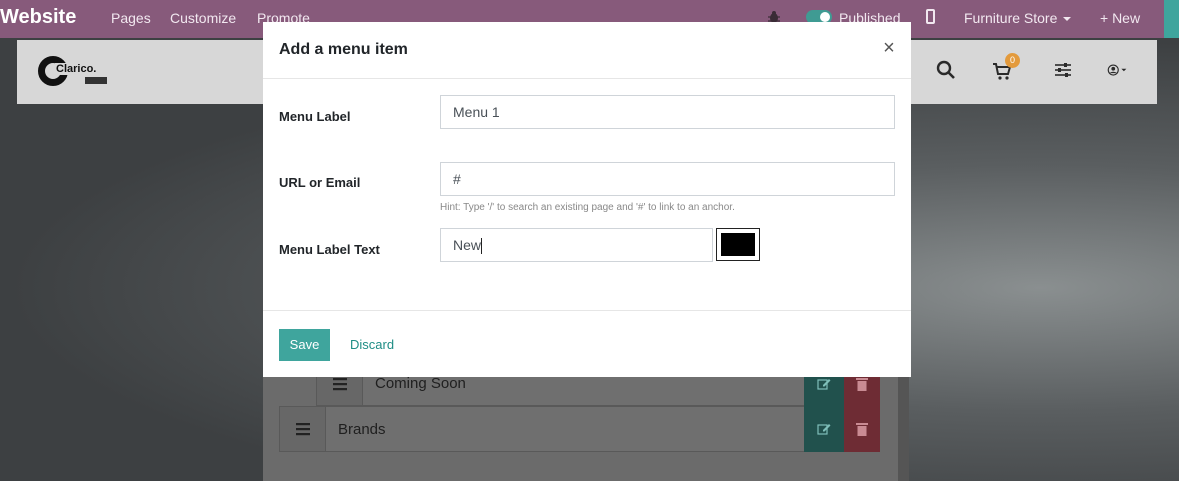 The height and width of the screenshot is (481, 1179). What do you see at coordinates (329, 249) in the screenshot?
I see `label-text-label: Menu Label Text` at bounding box center [329, 249].